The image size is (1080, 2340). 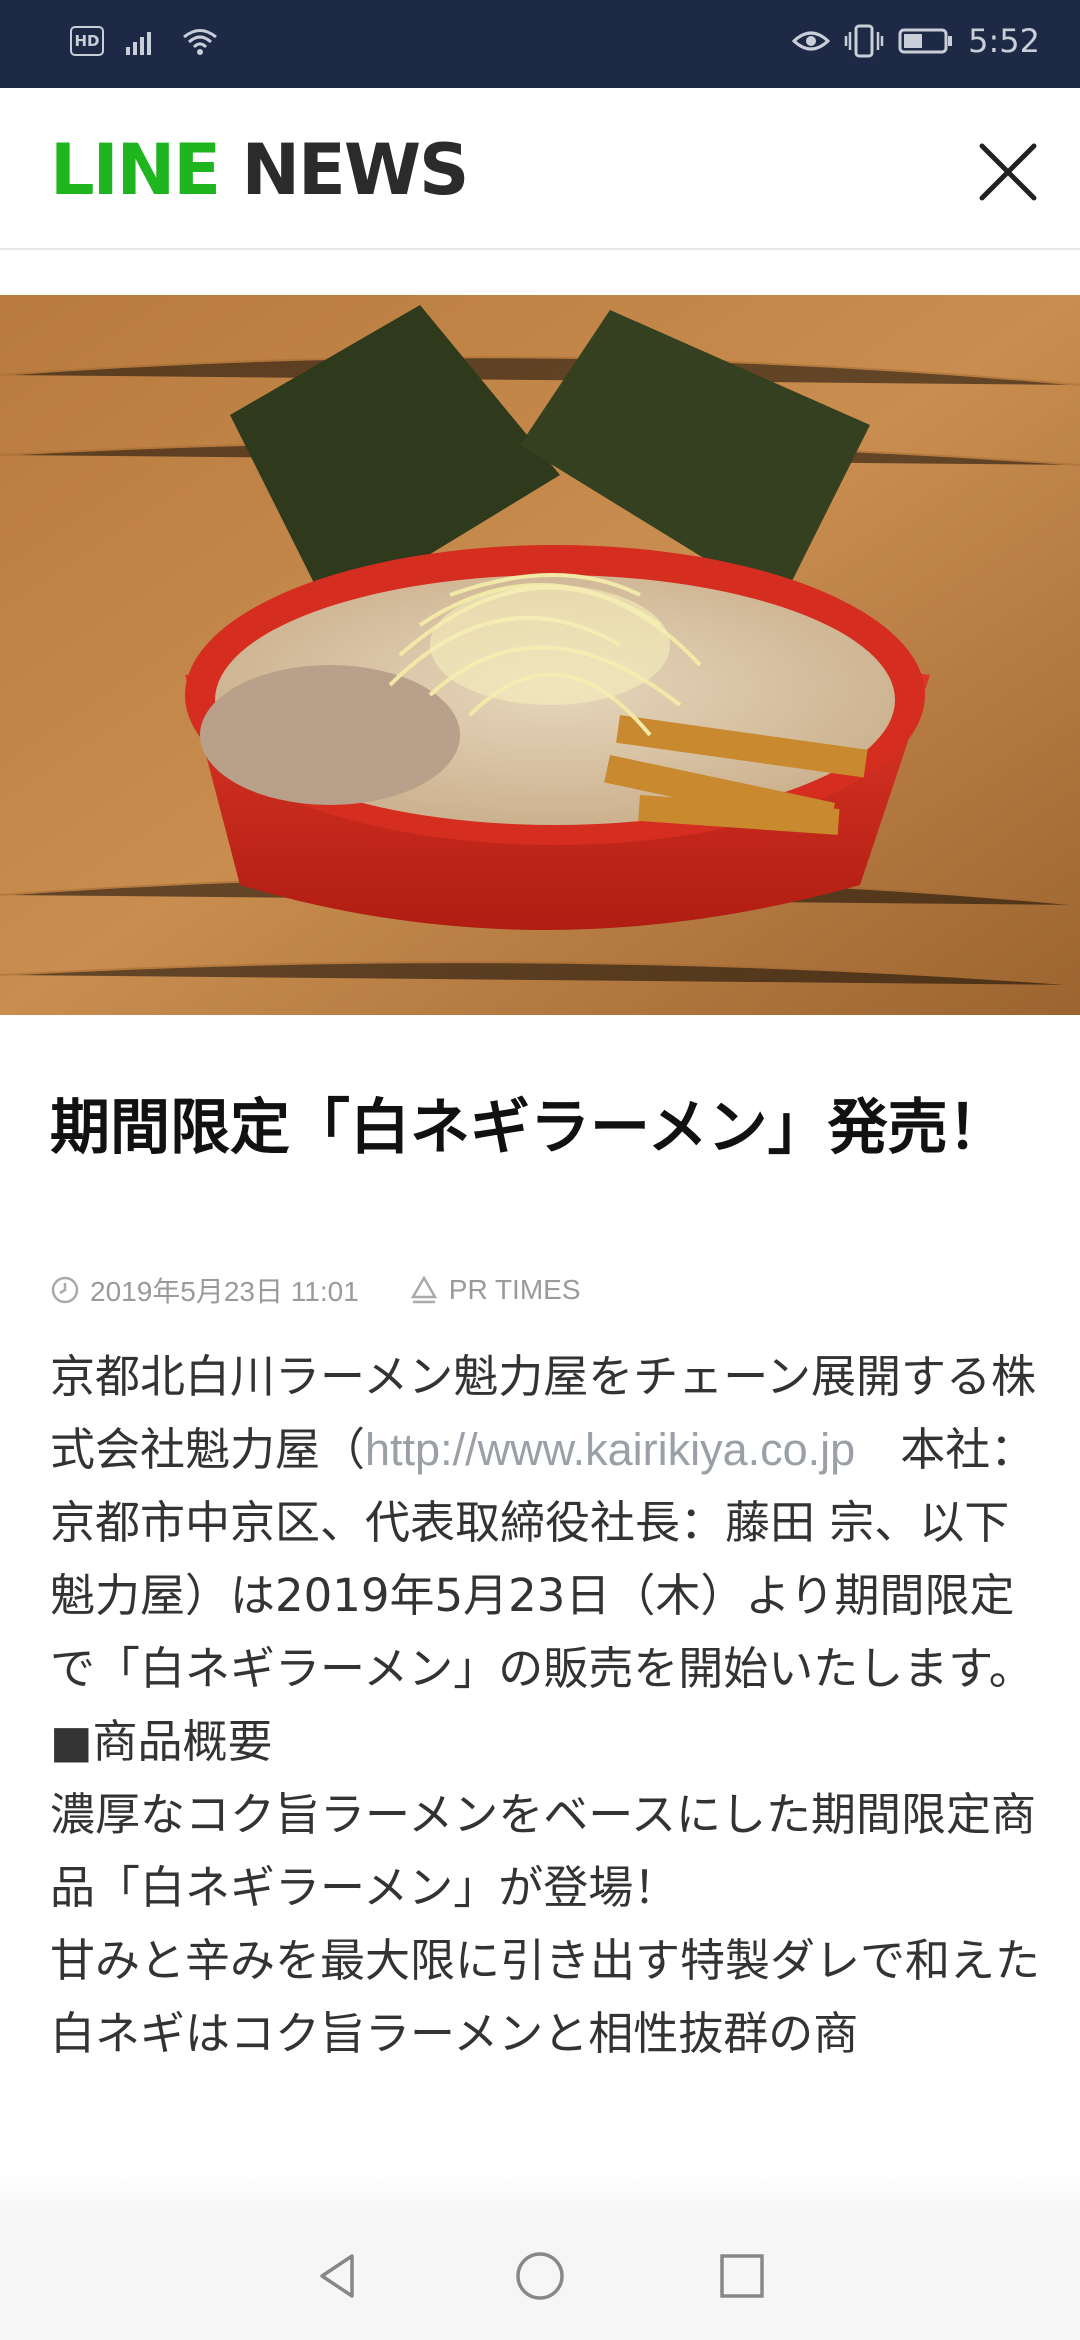 What do you see at coordinates (423, 1289) in the screenshot?
I see `source-icon` at bounding box center [423, 1289].